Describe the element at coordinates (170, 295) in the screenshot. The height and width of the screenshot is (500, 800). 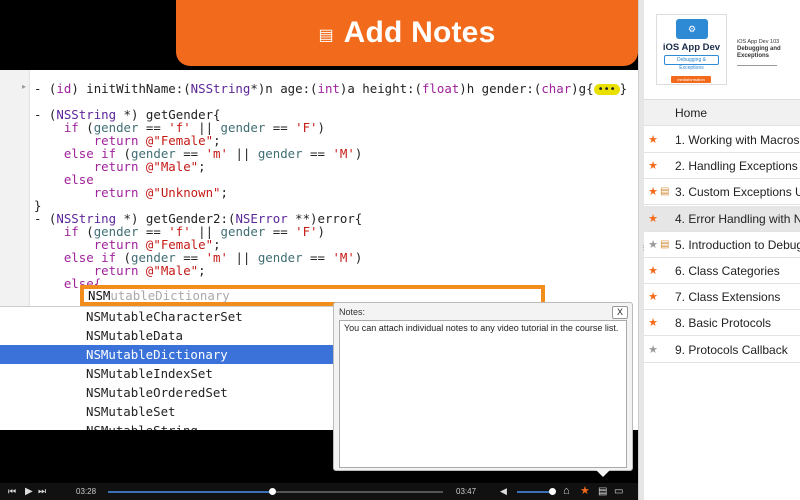
I see `suggestion-text: utableDictionary` at that location.